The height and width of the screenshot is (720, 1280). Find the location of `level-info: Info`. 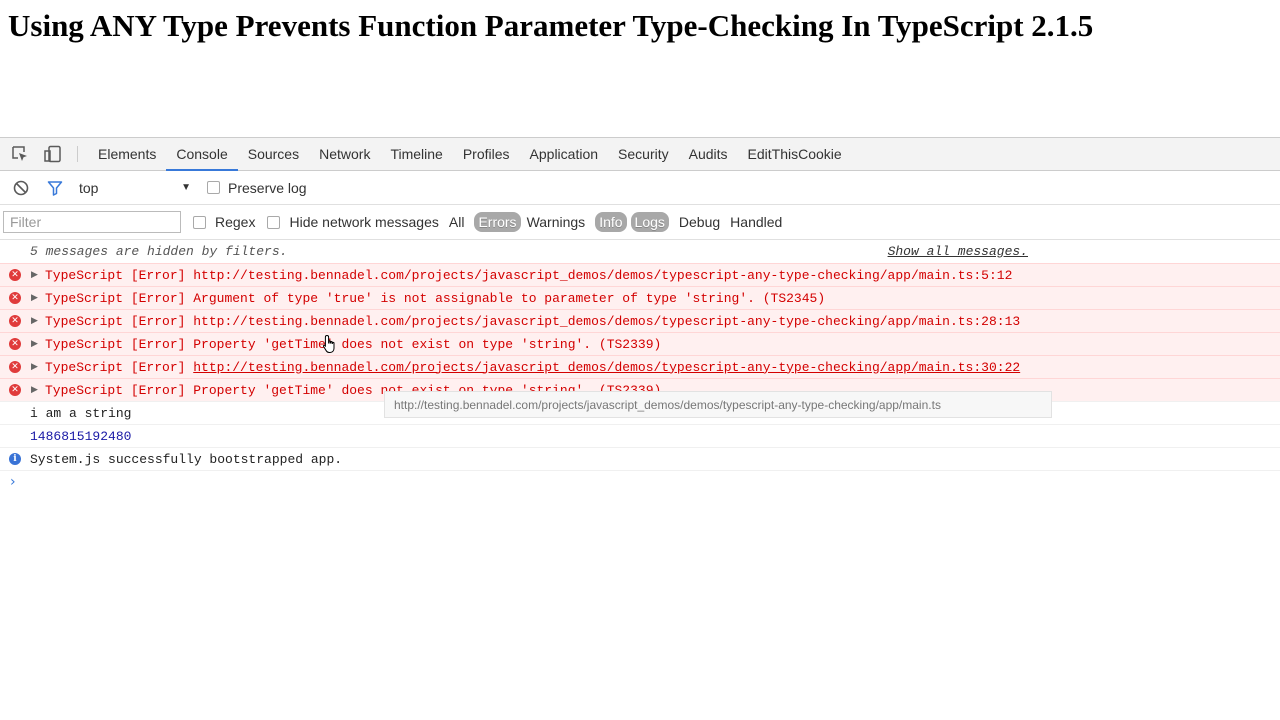

level-info: Info is located at coordinates (611, 222).